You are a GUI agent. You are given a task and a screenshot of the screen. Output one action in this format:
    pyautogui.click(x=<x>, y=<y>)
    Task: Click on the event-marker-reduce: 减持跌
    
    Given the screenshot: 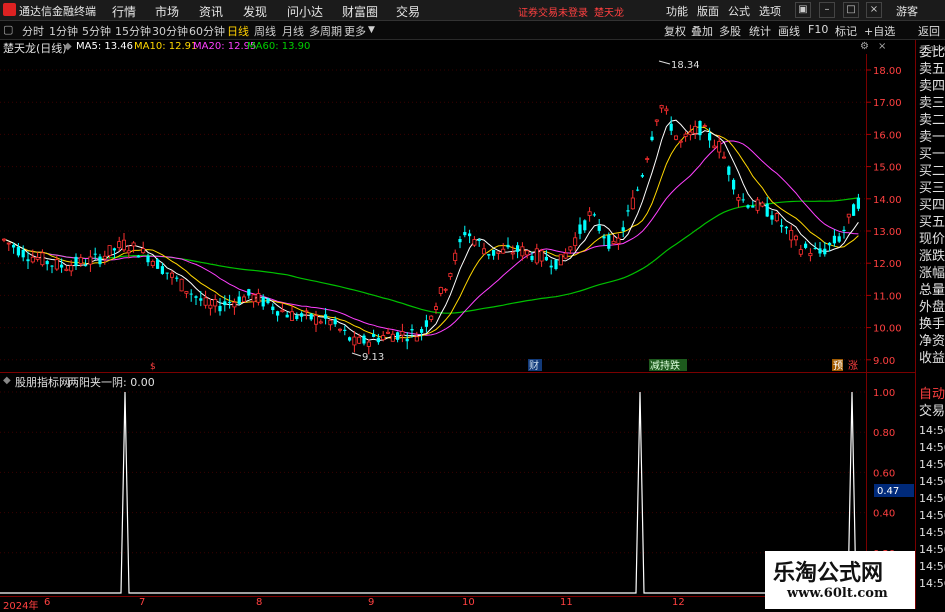 What is the action you would take?
    pyautogui.click(x=665, y=365)
    